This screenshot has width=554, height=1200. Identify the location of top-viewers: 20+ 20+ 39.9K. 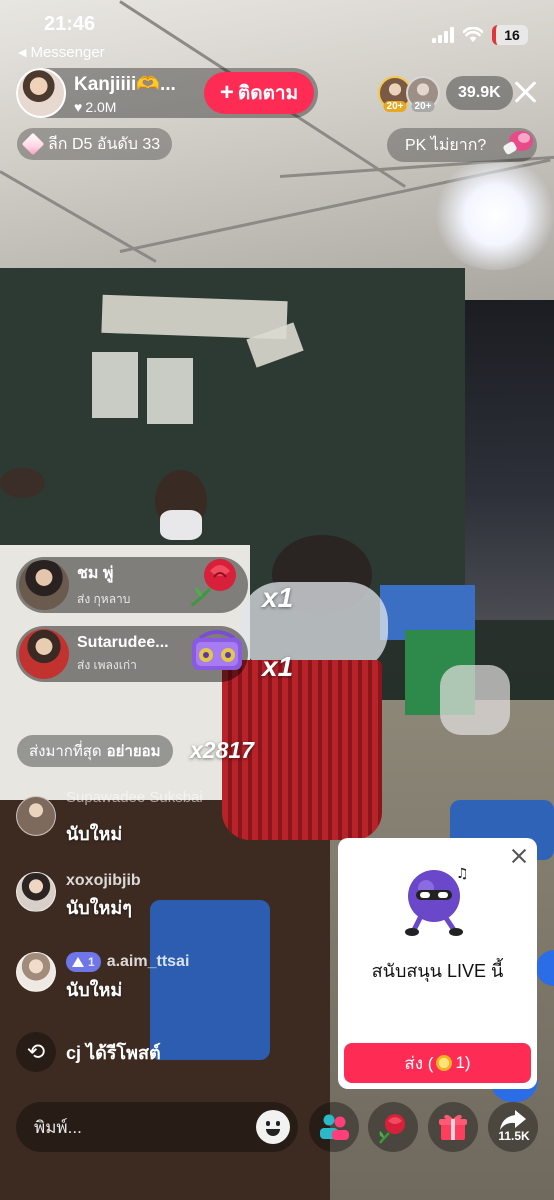
(445, 94).